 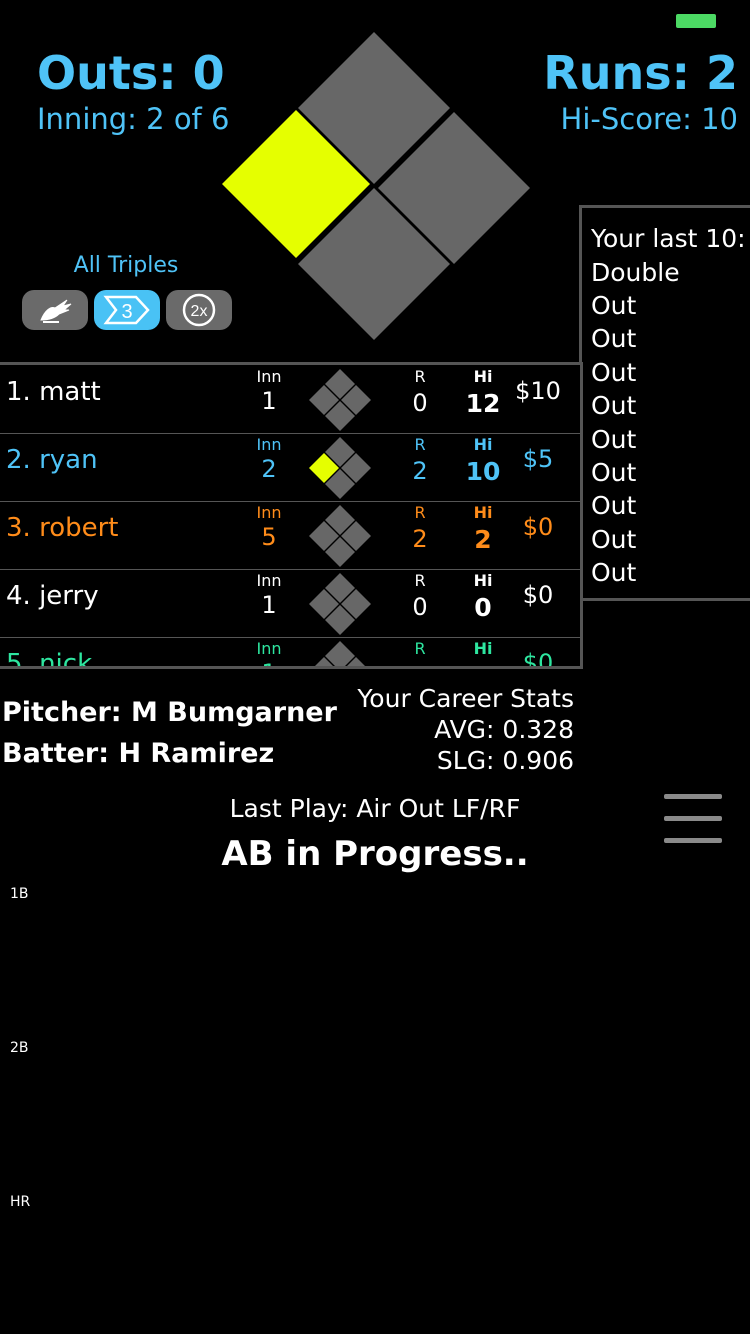 What do you see at coordinates (20, 1202) in the screenshot?
I see `hit-zone-label-hr: HR` at bounding box center [20, 1202].